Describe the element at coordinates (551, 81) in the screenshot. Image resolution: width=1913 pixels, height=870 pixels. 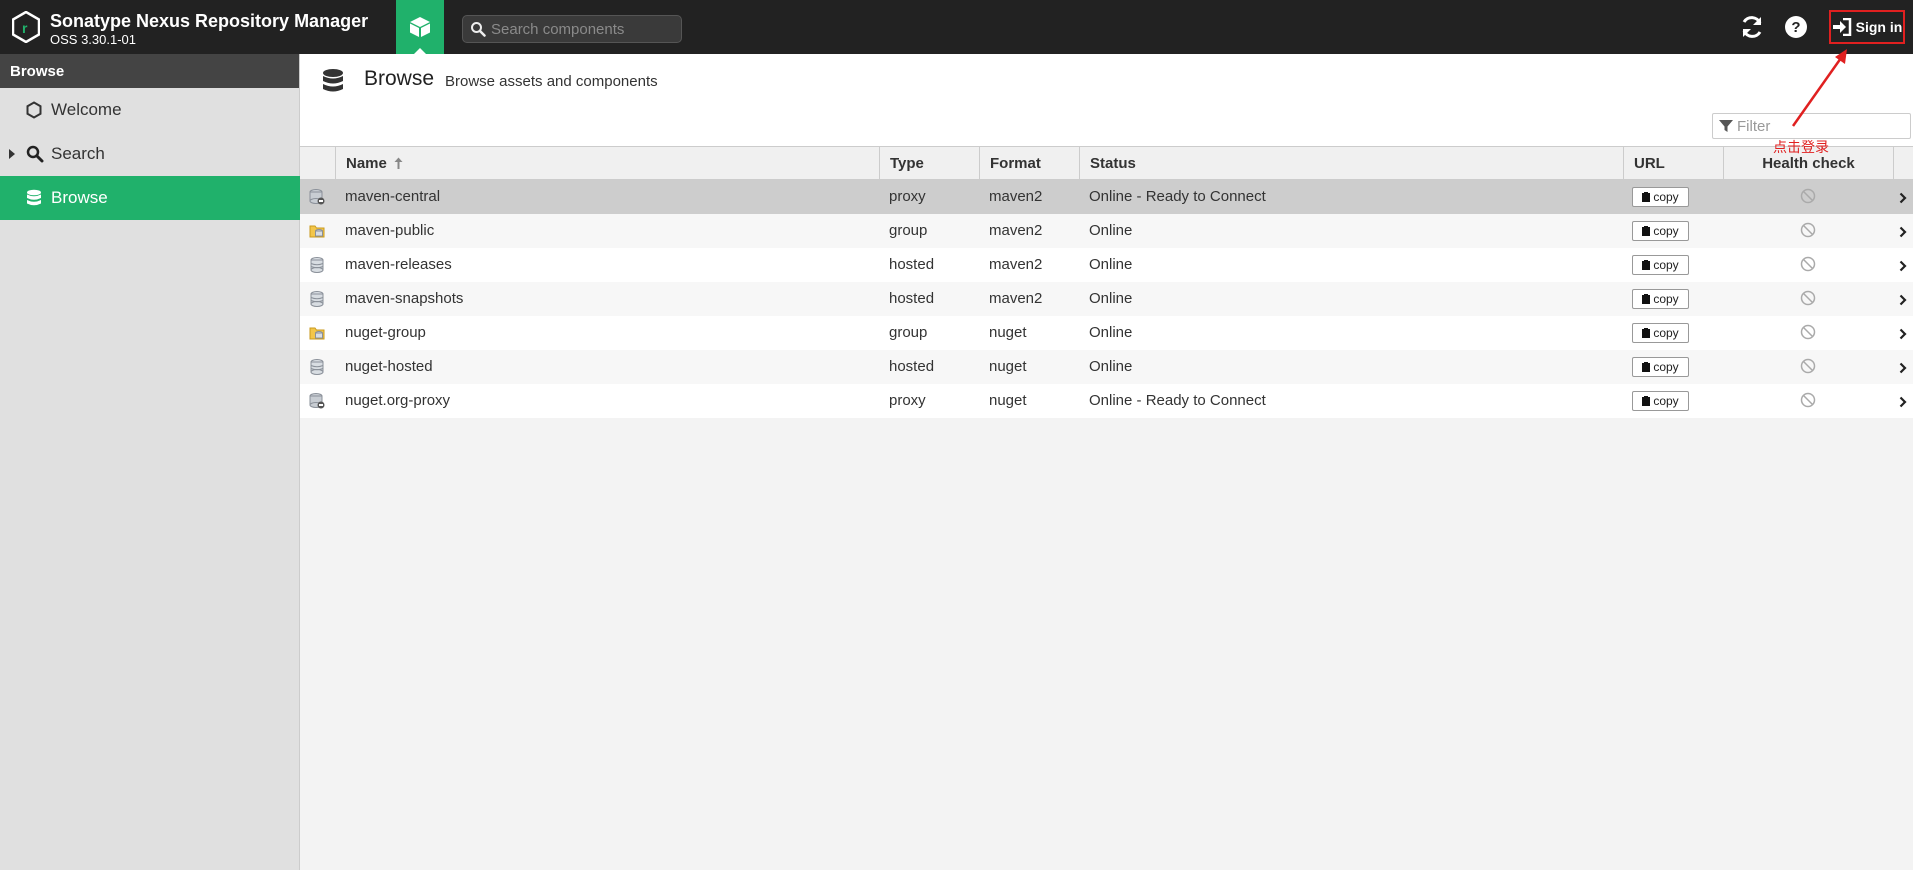
I see `page-subtitle: Browse assets and components` at that location.